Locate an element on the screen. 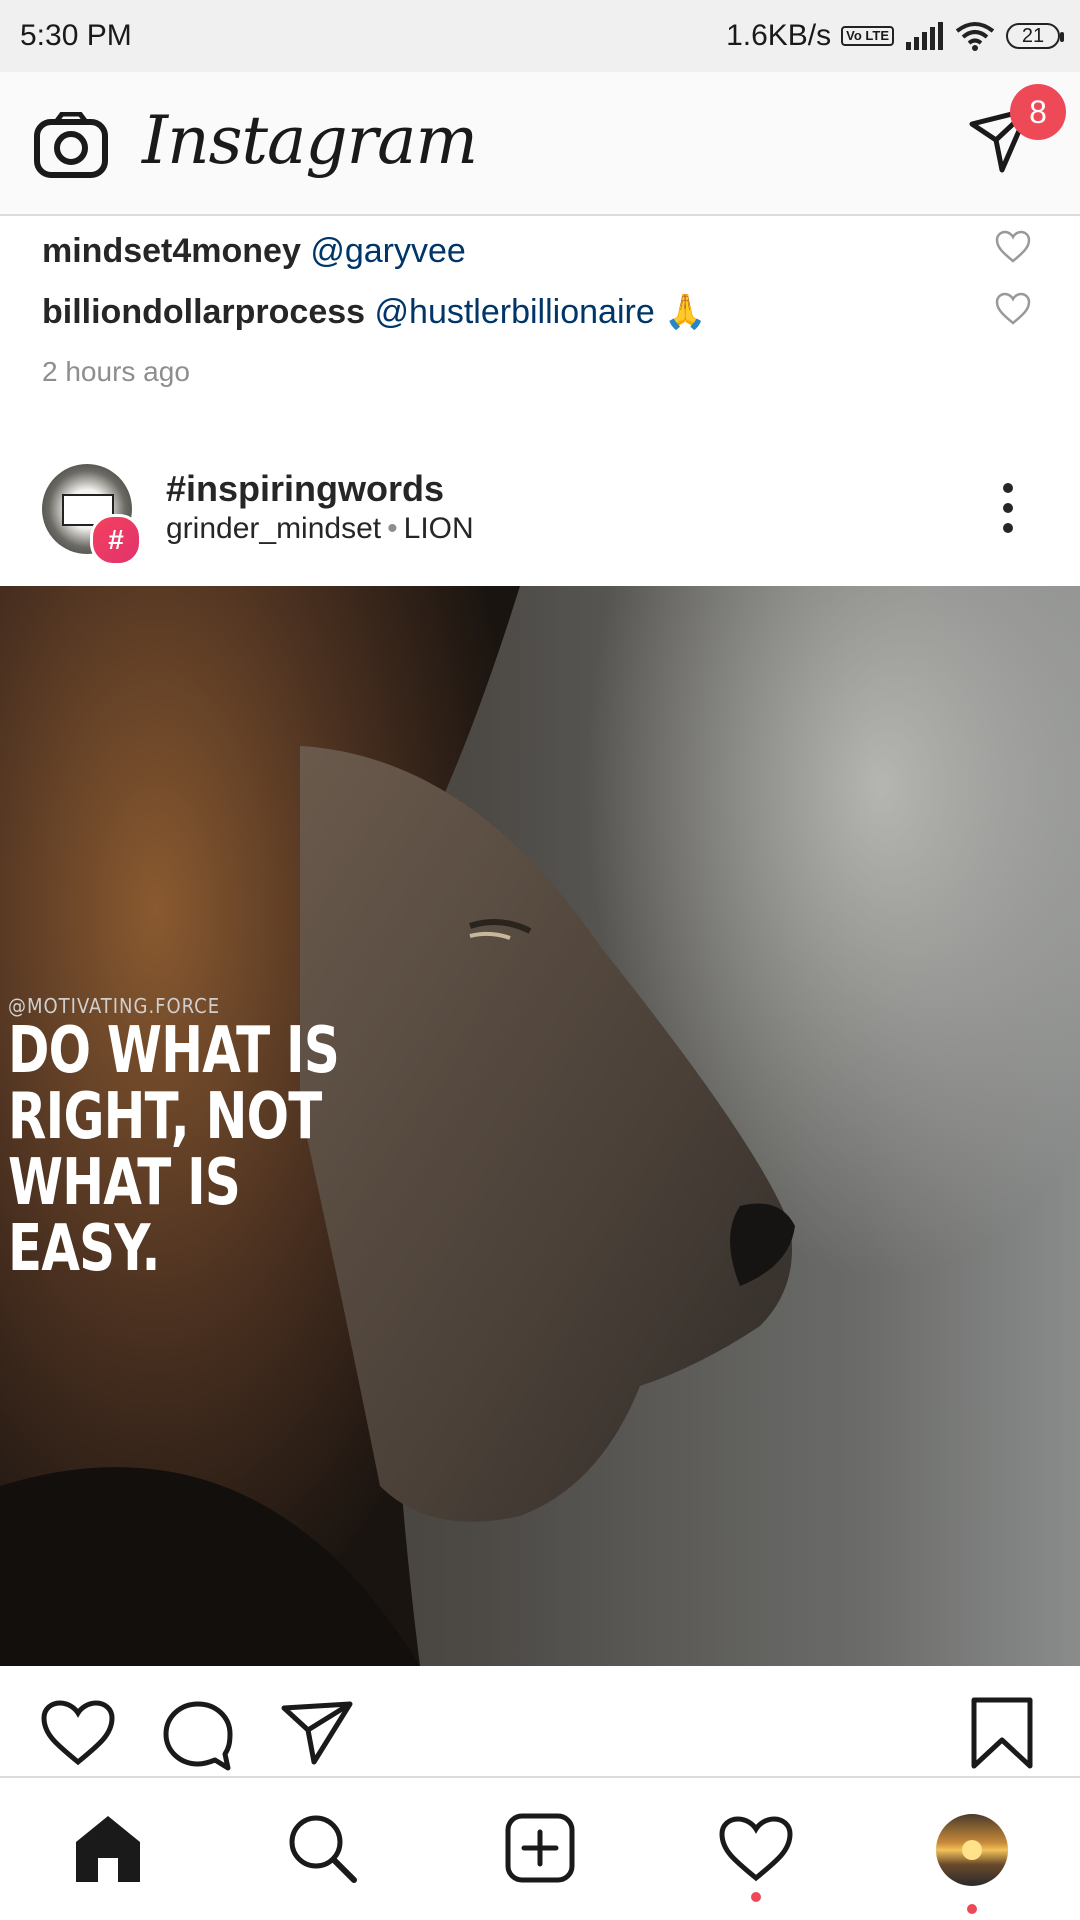 The height and width of the screenshot is (1920, 1080). add-post-icon is located at coordinates (540, 1848).